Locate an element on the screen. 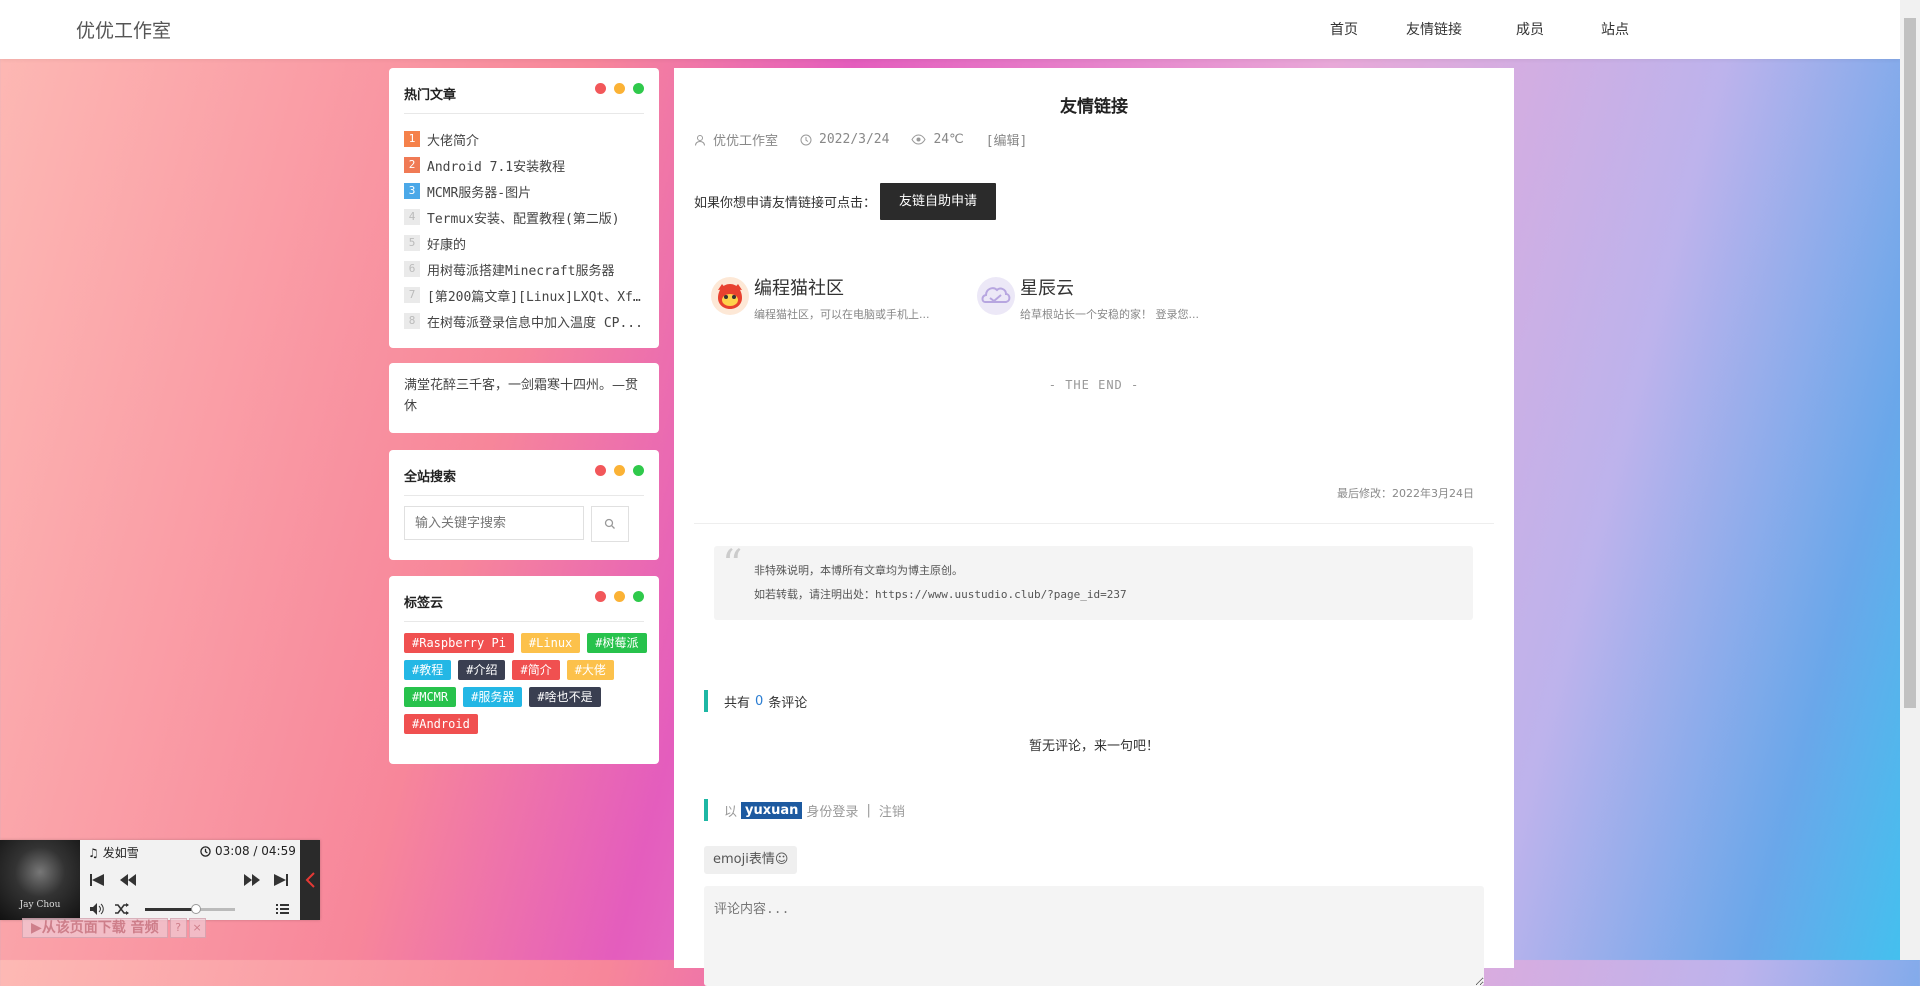 The image size is (1920, 986). search-input is located at coordinates (494, 523).